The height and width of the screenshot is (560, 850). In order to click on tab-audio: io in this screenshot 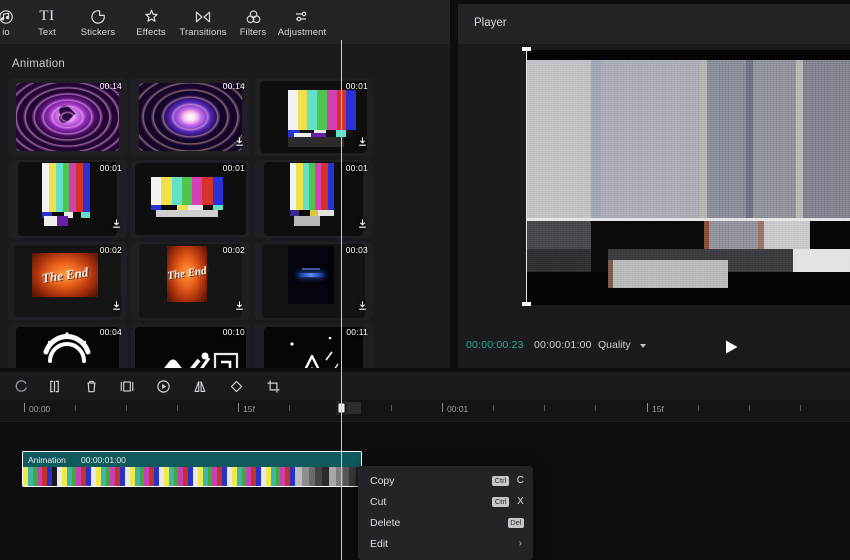, I will do `click(13, 22)`.